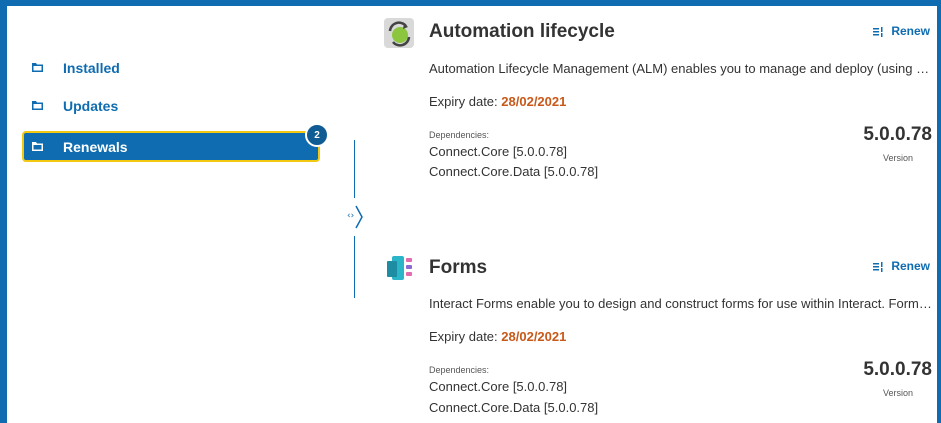 This screenshot has height=423, width=941. Describe the element at coordinates (91, 106) in the screenshot. I see `sidebar-item-label: Updates` at that location.